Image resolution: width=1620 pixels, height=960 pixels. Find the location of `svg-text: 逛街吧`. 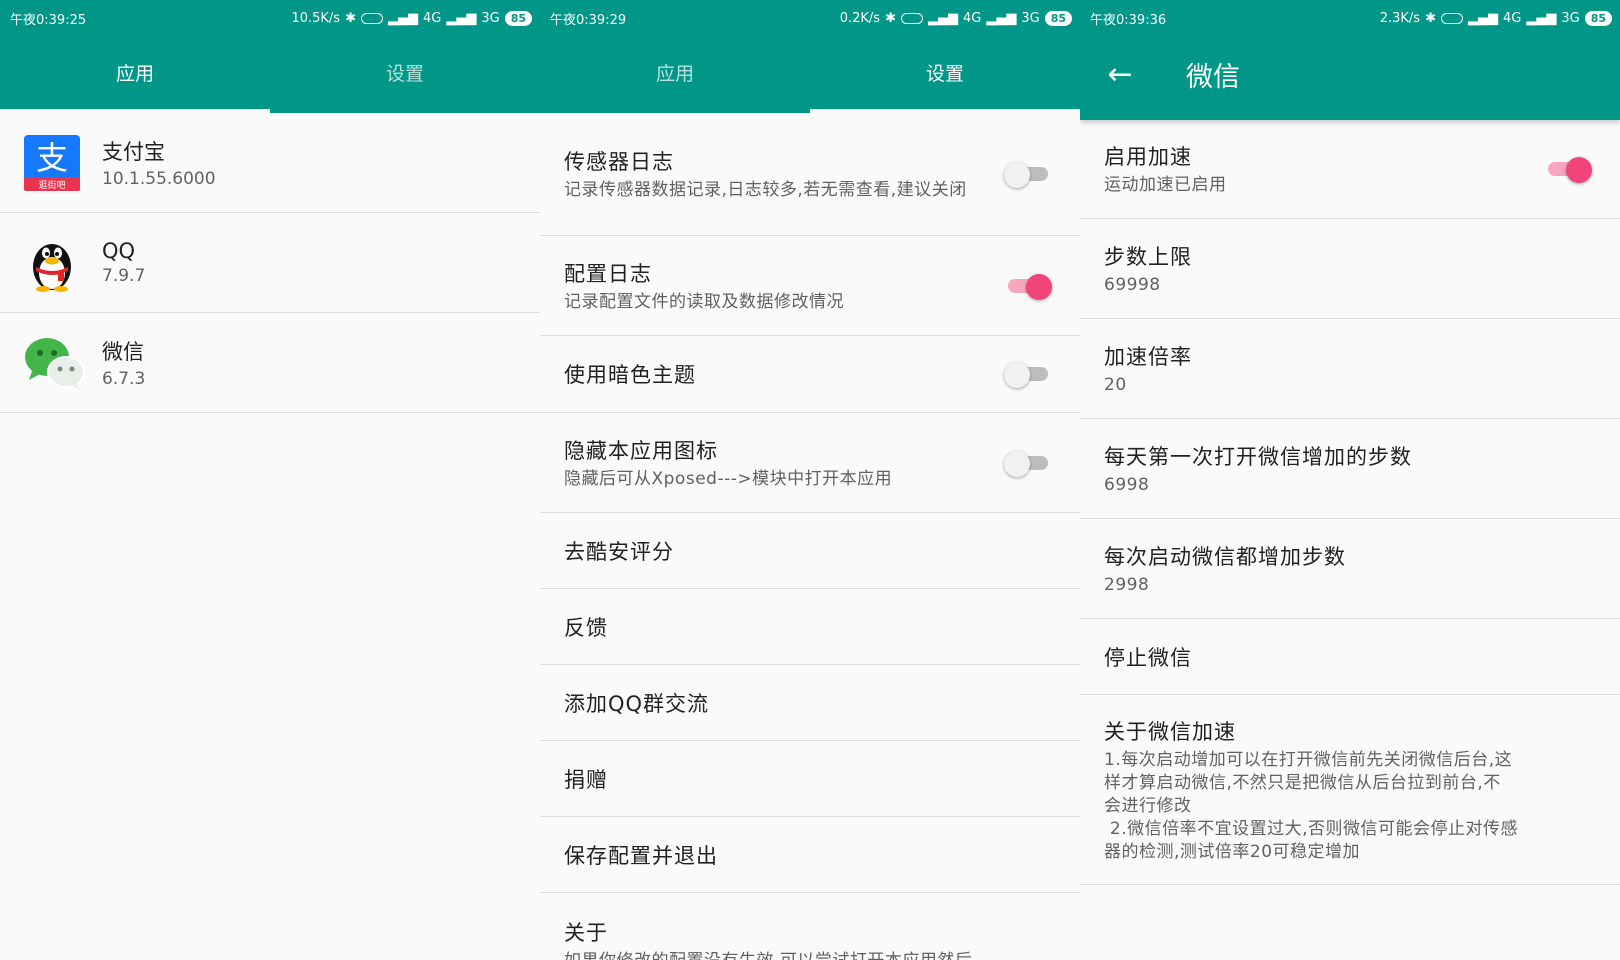

svg-text: 逛街吧 is located at coordinates (51, 185).